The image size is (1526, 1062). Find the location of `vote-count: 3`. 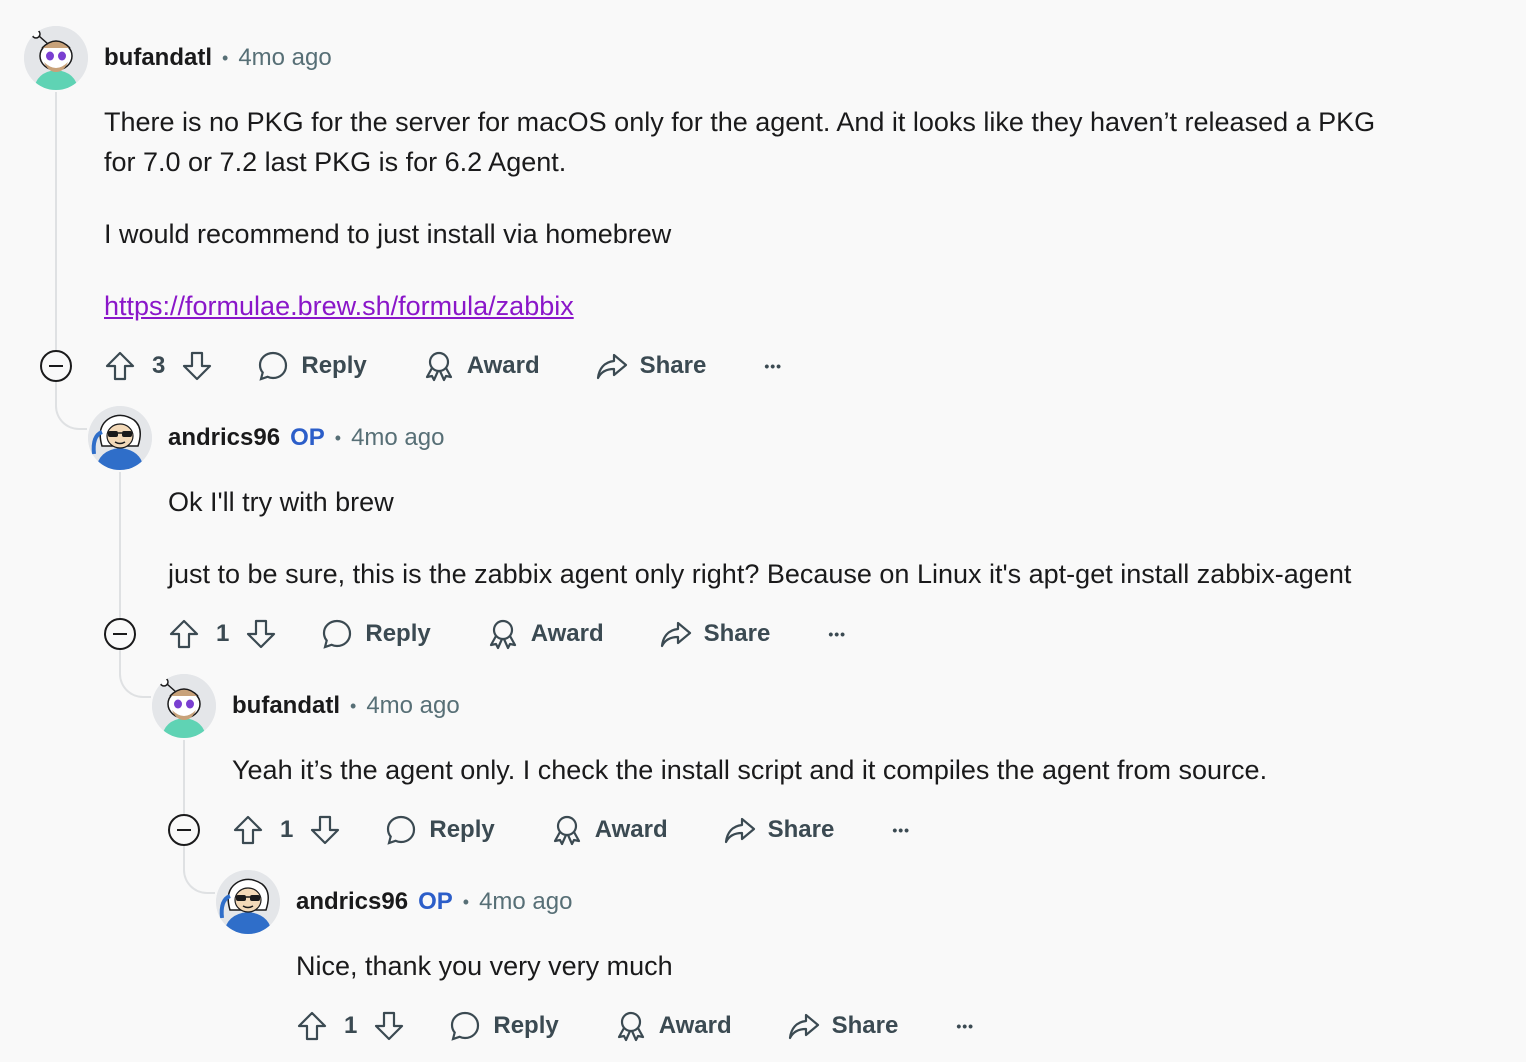

vote-count: 3 is located at coordinates (159, 365).